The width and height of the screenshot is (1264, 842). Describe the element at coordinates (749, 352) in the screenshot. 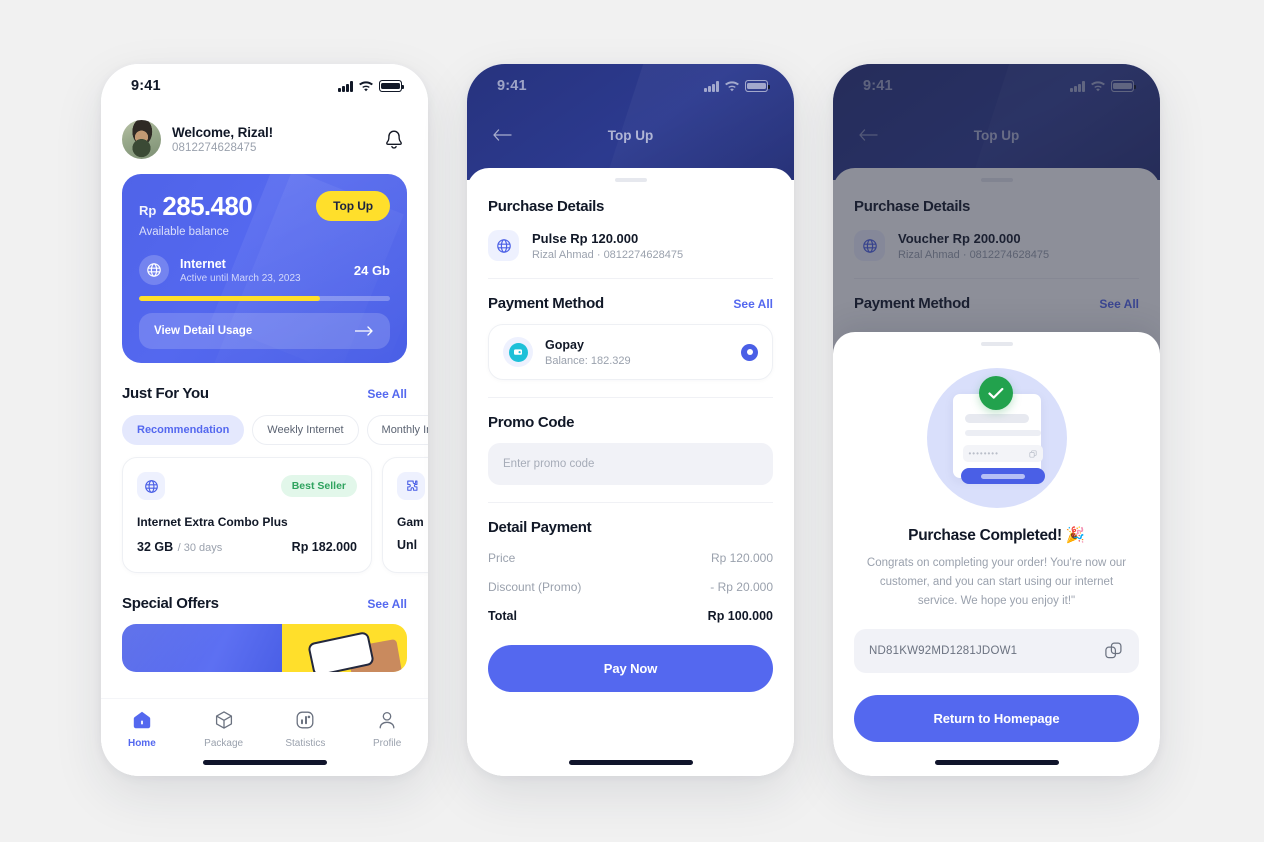

I see `payment-radio-selected` at that location.